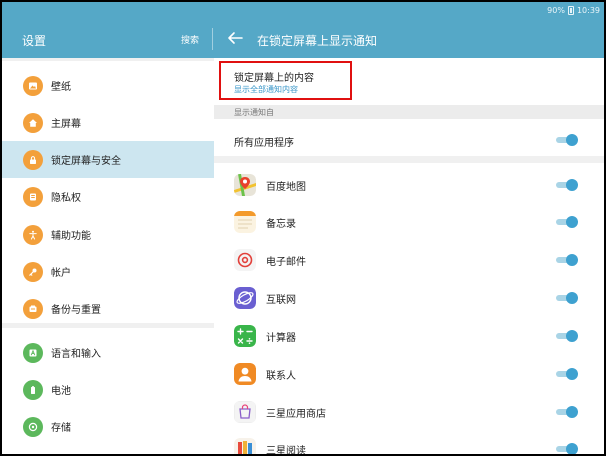  What do you see at coordinates (409, 373) in the screenshot?
I see `app-row-contacts: 联系人` at bounding box center [409, 373].